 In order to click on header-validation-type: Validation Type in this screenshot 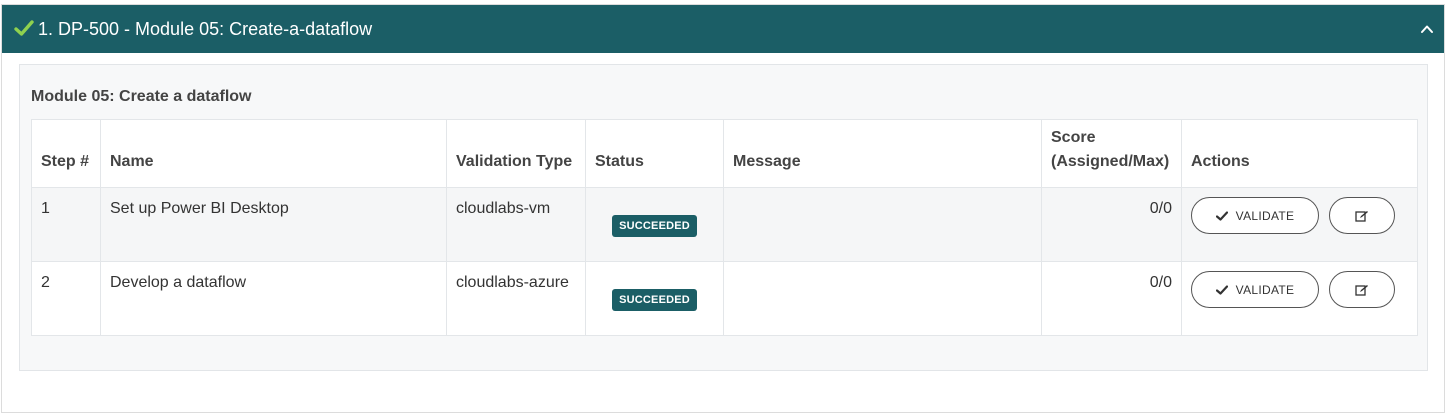, I will do `click(516, 153)`.